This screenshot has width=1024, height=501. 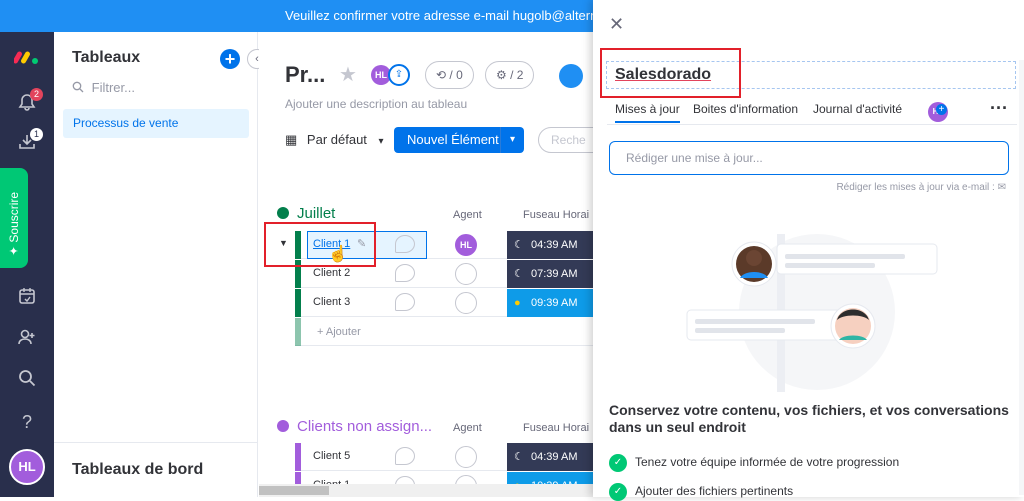 What do you see at coordinates (27, 340) in the screenshot?
I see `invite-user-icon` at bounding box center [27, 340].